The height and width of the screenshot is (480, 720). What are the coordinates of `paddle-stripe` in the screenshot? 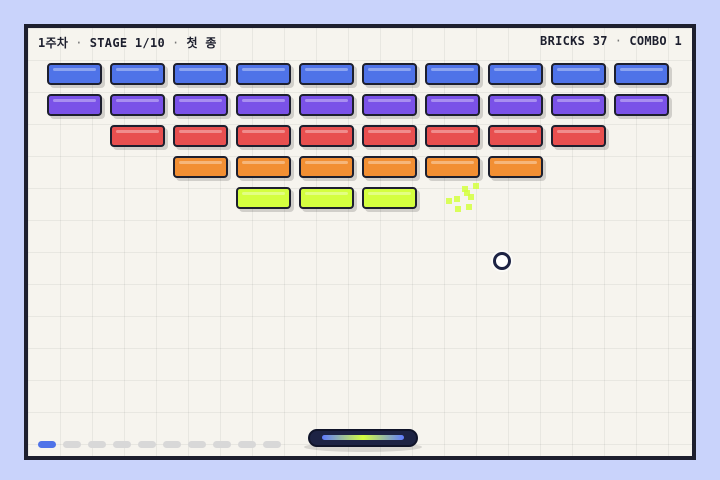 It's located at (363, 437).